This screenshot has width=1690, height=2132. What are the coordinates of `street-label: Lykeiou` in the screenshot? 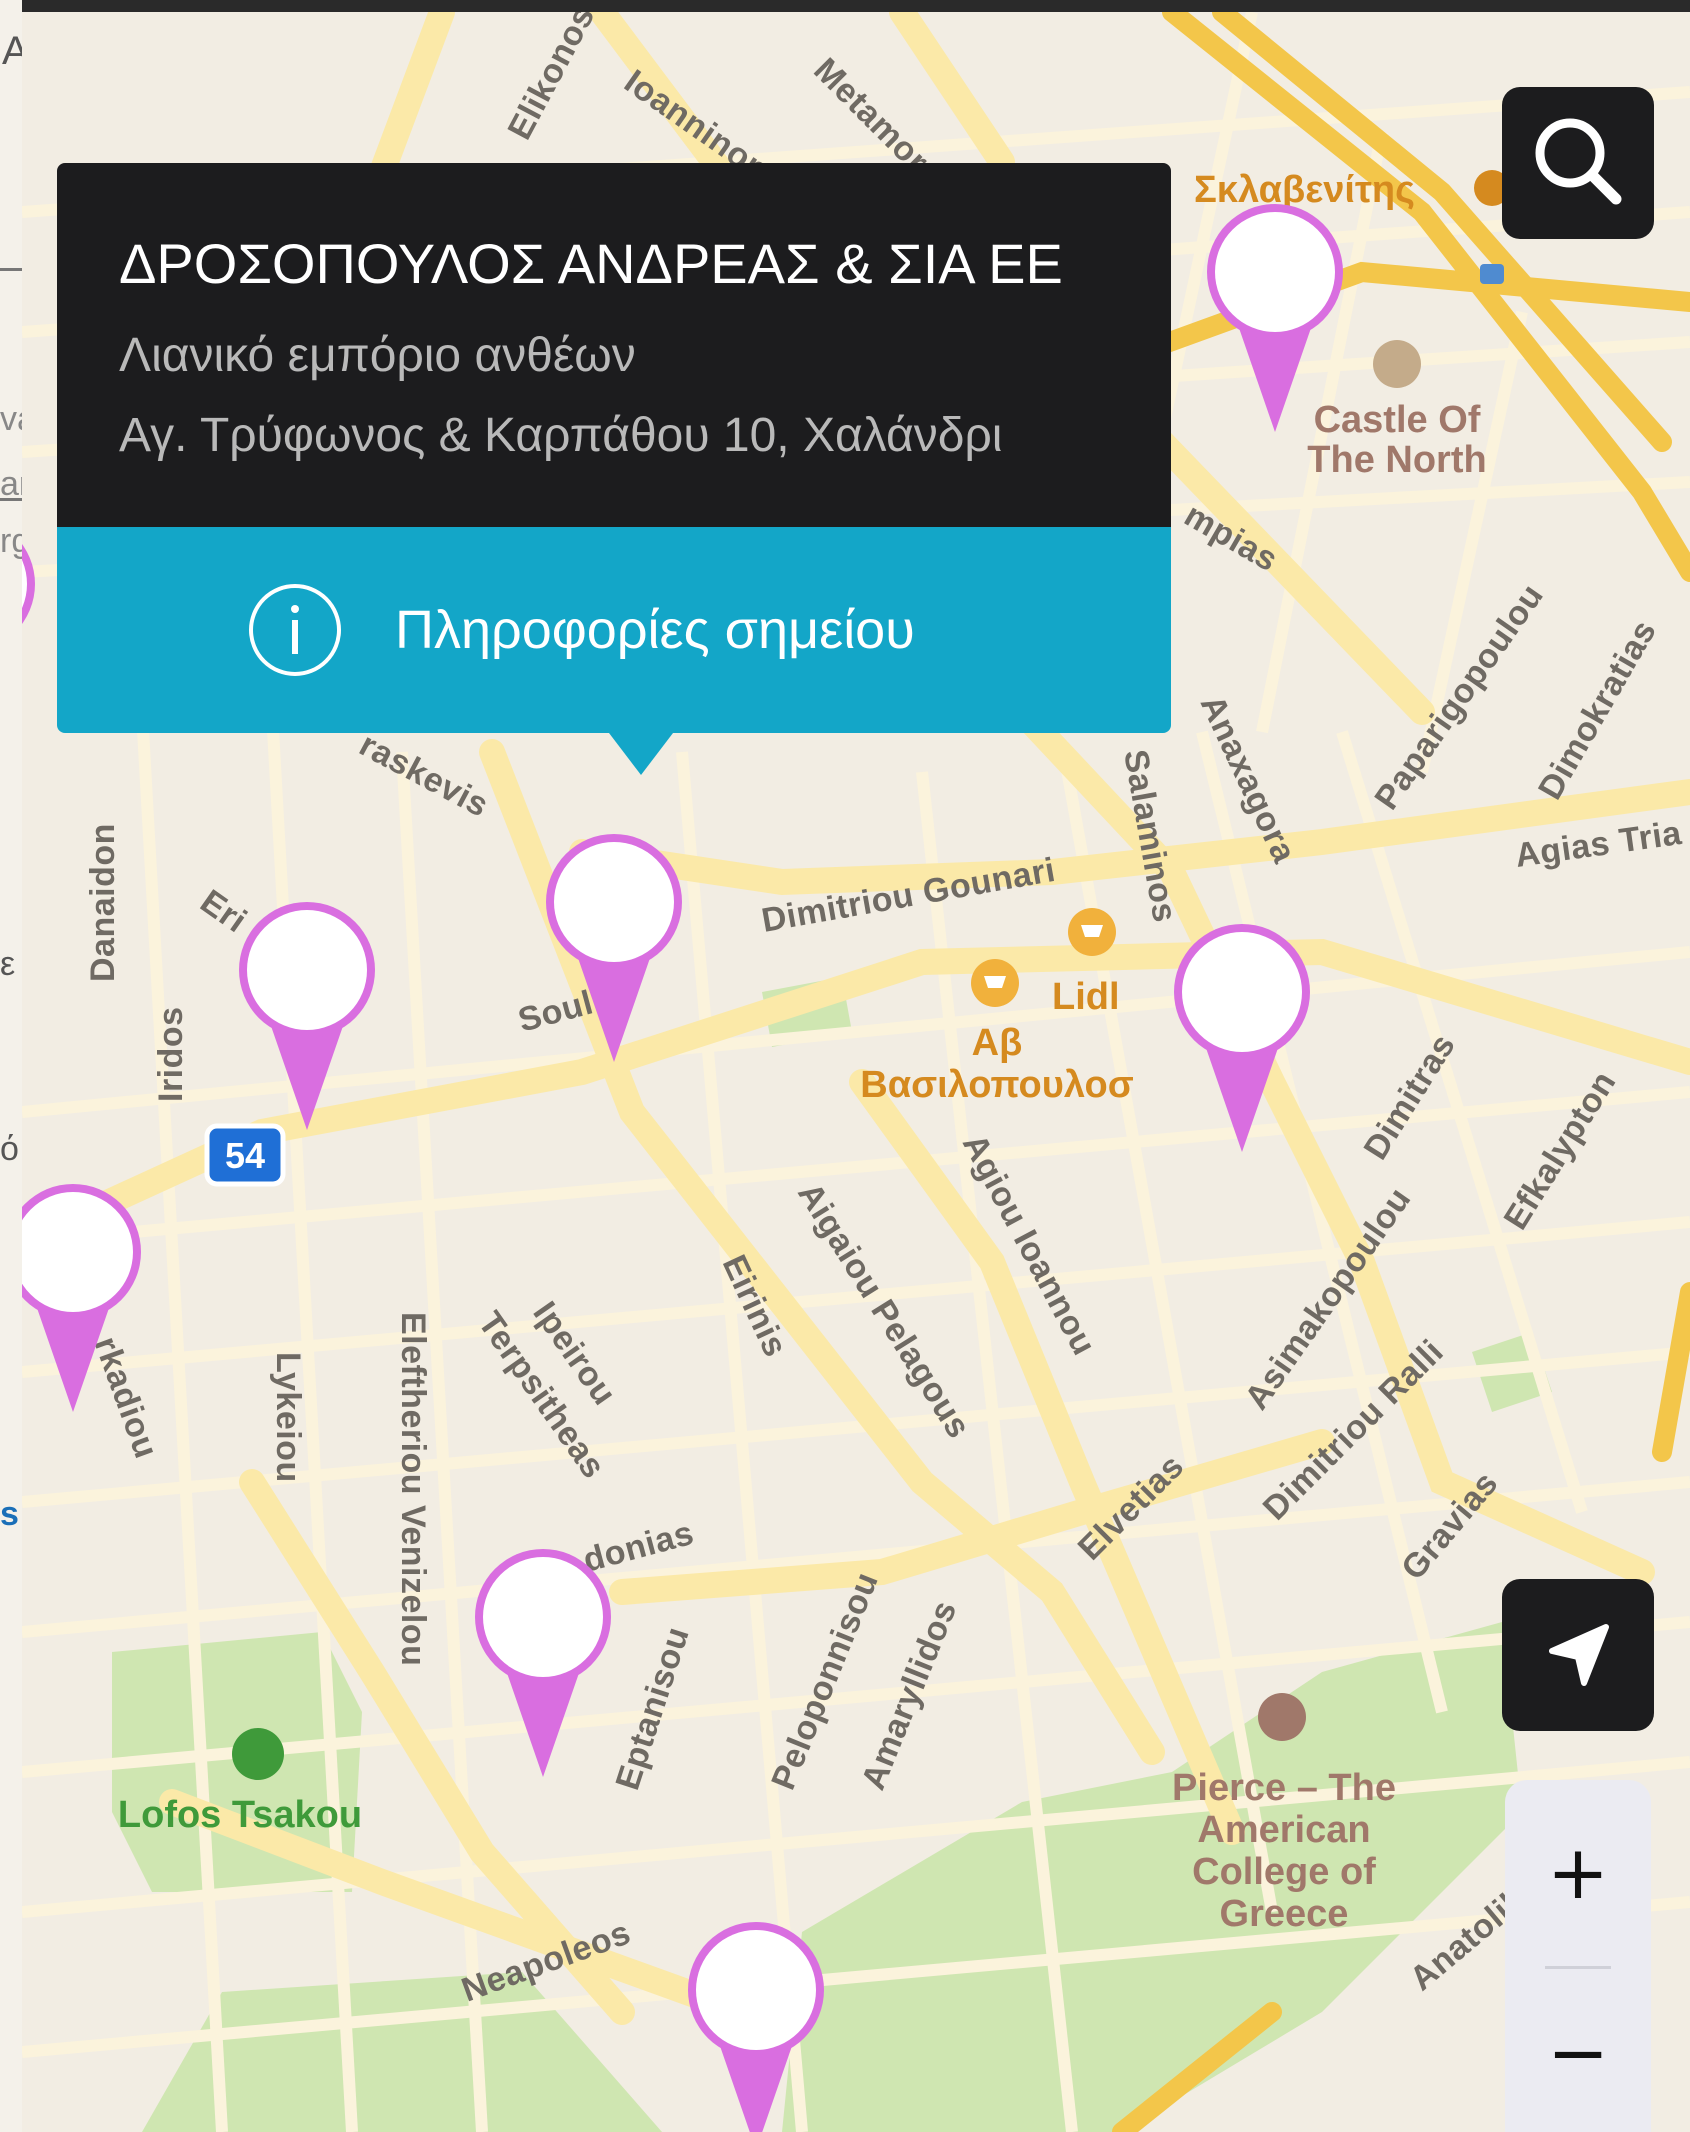 It's located at (288, 1417).